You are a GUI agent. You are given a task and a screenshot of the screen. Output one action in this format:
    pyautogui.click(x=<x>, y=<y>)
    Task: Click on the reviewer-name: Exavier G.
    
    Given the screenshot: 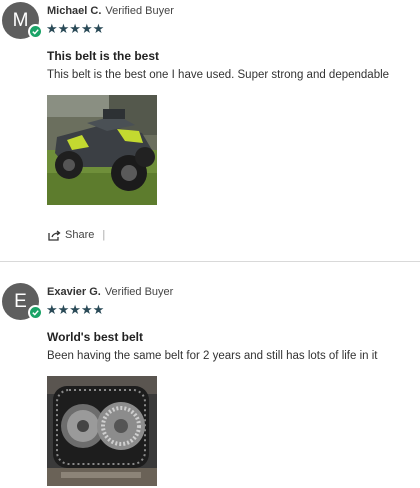 What is the action you would take?
    pyautogui.click(x=74, y=292)
    